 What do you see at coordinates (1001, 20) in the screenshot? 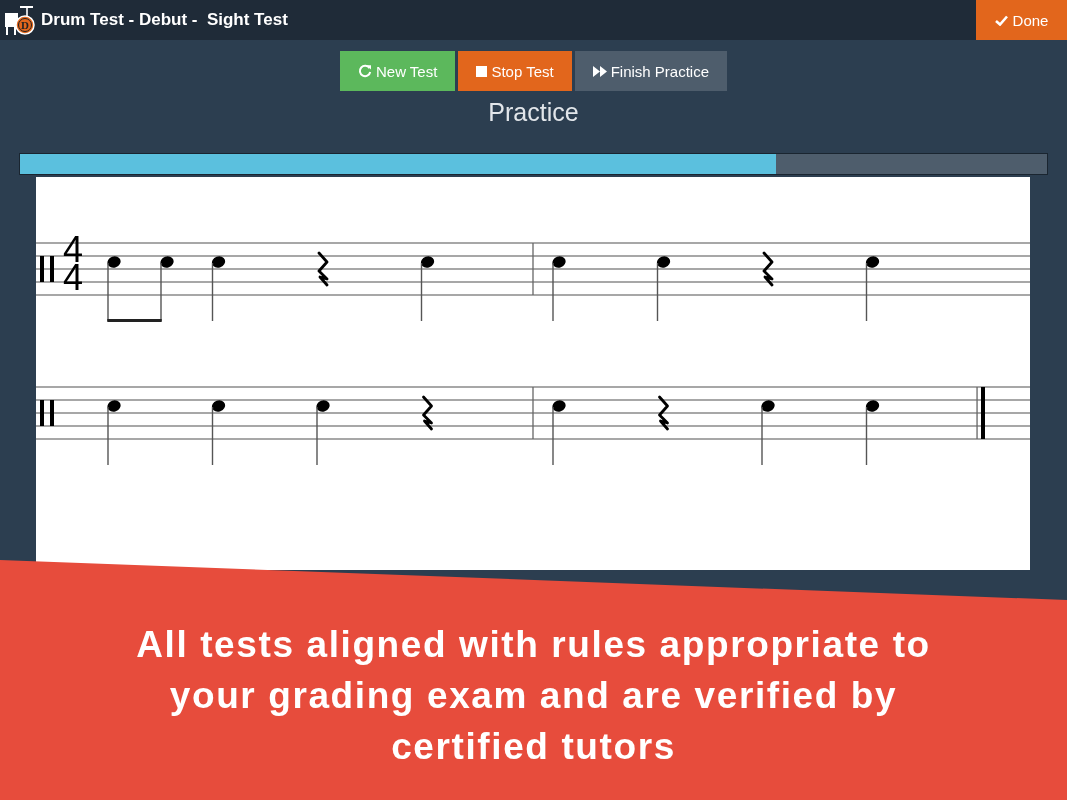
I see `check-icon` at bounding box center [1001, 20].